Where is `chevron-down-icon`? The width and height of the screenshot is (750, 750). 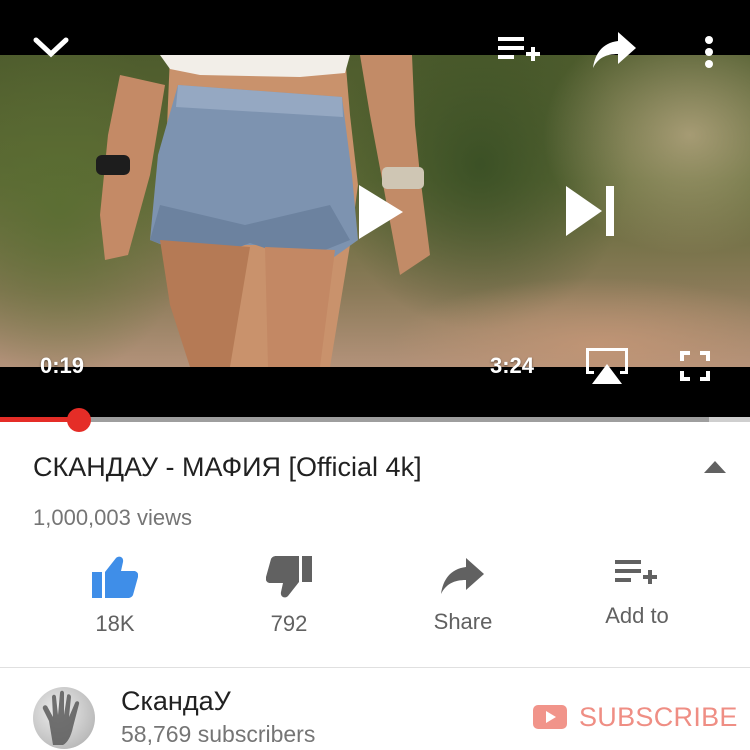
chevron-down-icon is located at coordinates (51, 49).